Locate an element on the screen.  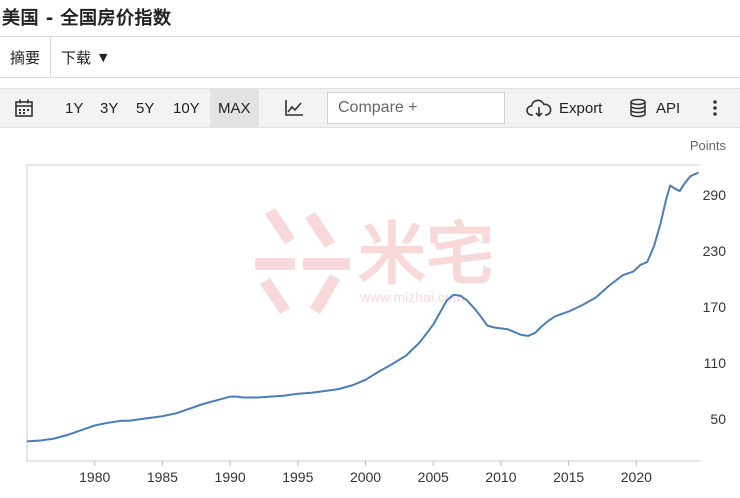
calendar-button is located at coordinates (24, 108).